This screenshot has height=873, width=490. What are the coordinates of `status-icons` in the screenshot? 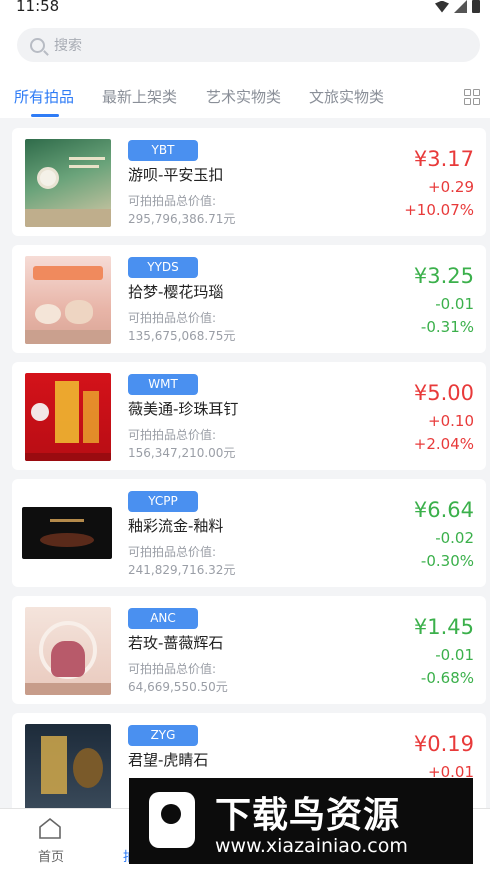 It's located at (457, 6).